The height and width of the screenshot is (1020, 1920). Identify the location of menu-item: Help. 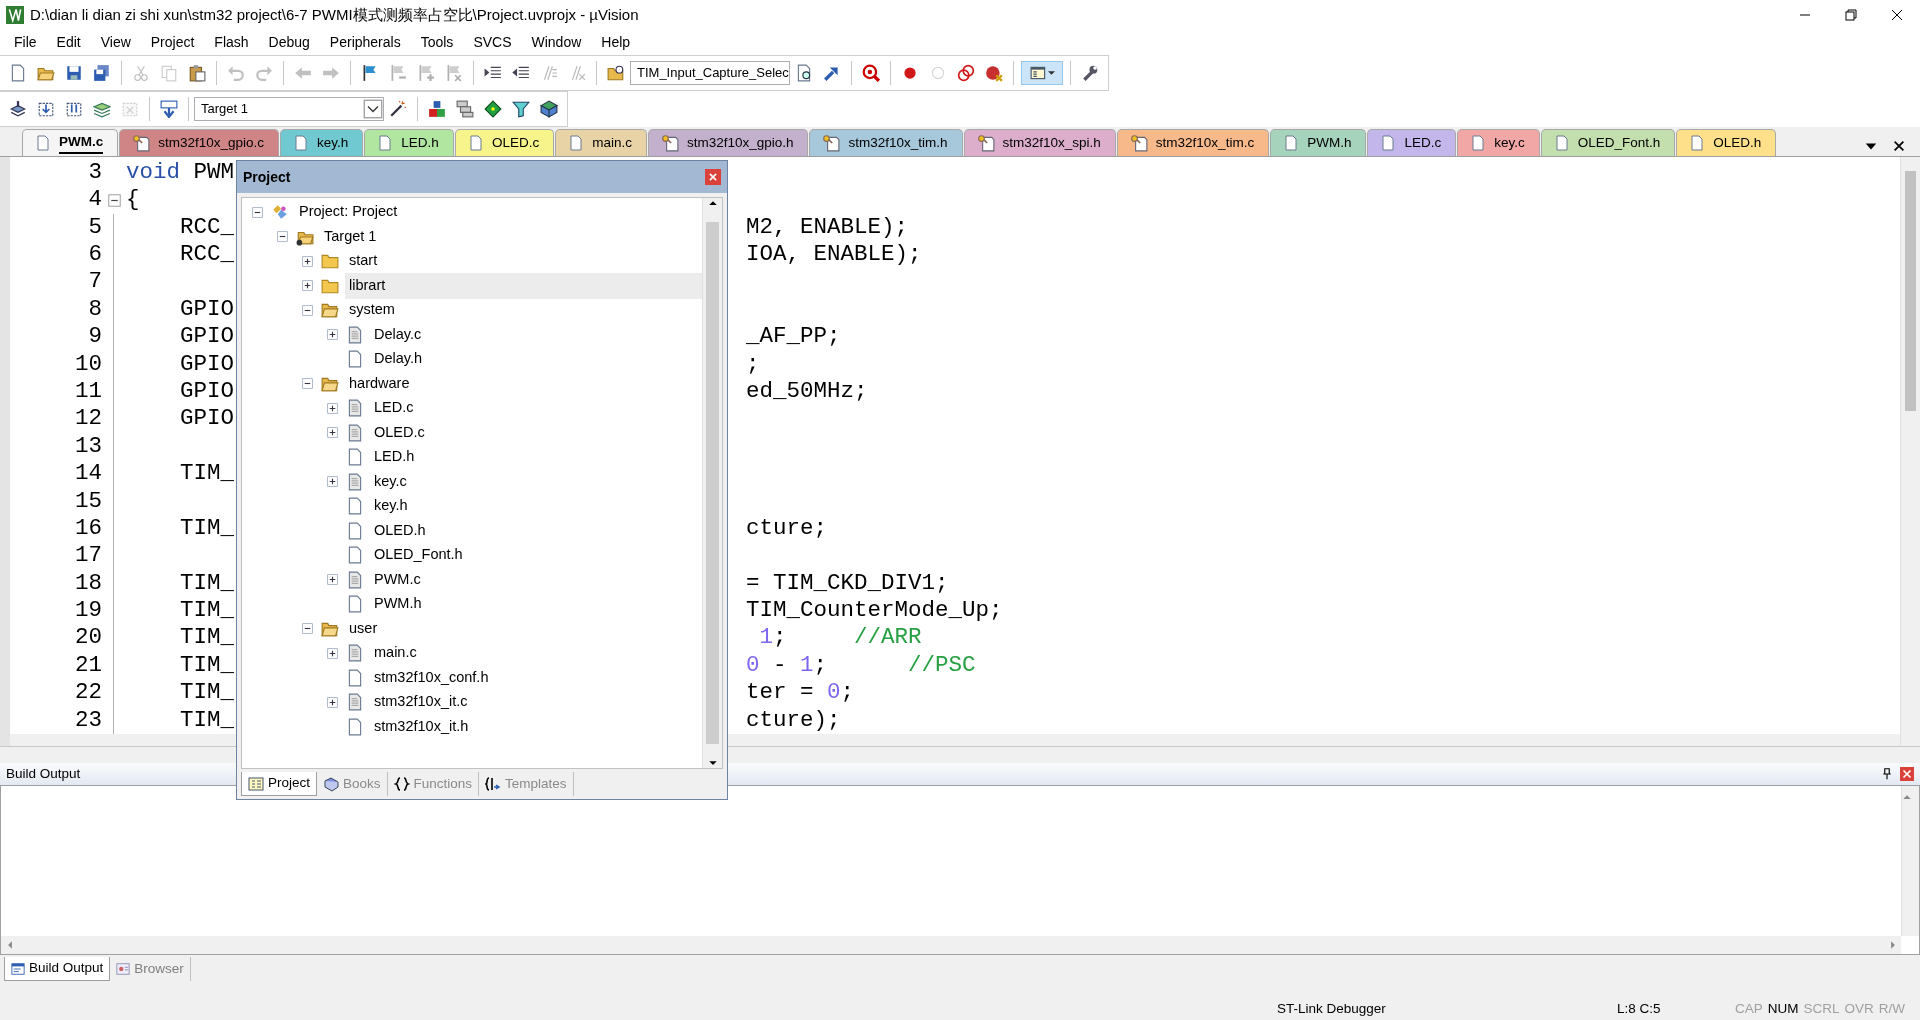
(616, 42).